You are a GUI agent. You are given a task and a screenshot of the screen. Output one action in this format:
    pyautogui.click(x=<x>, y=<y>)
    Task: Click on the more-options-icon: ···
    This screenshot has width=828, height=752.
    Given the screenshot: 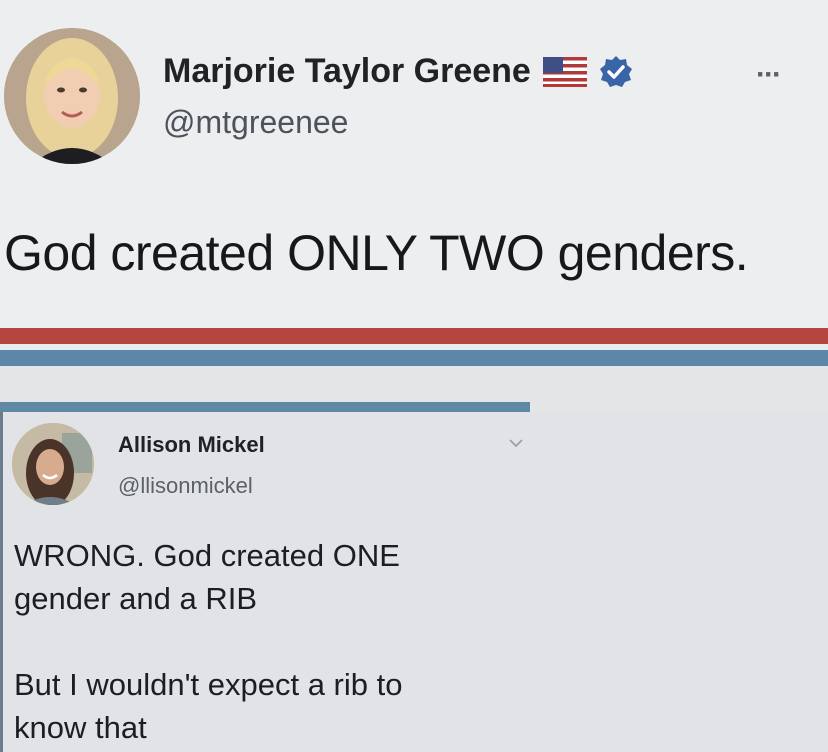 What is the action you would take?
    pyautogui.click(x=780, y=74)
    